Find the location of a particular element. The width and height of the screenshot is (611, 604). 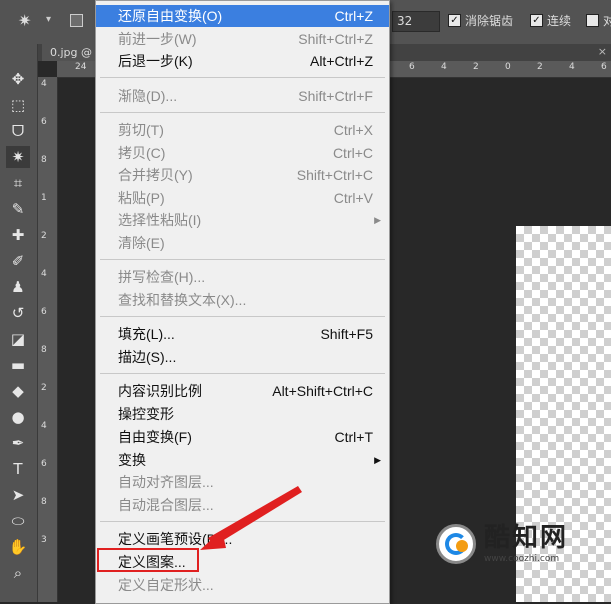

document-tab: 0.jpg @ is located at coordinates (71, 52).